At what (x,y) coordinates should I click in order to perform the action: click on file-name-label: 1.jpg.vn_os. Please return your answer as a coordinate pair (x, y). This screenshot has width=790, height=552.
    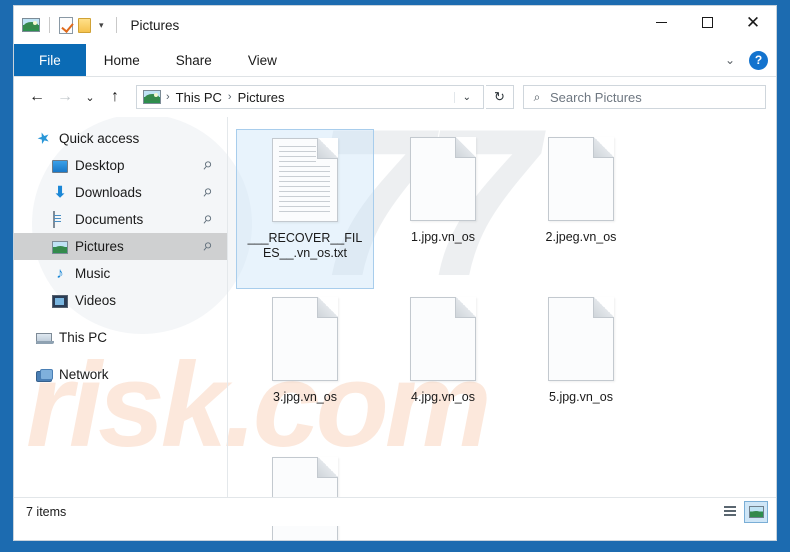
    Looking at the image, I should click on (443, 237).